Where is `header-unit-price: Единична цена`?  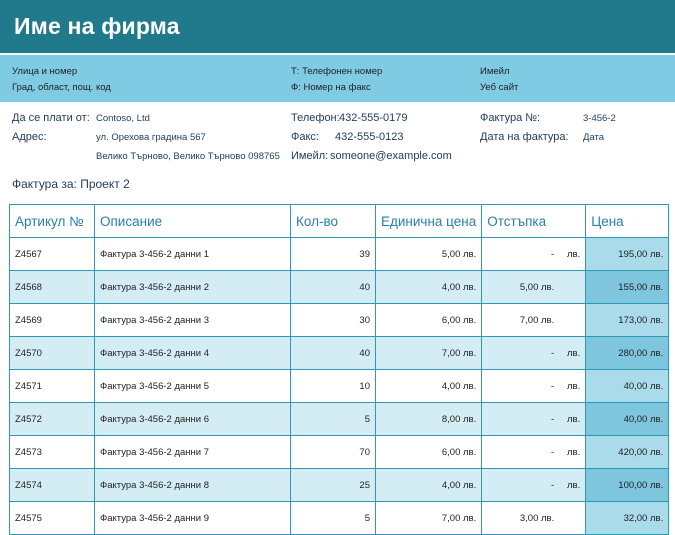
header-unit-price: Единична цена is located at coordinates (428, 221).